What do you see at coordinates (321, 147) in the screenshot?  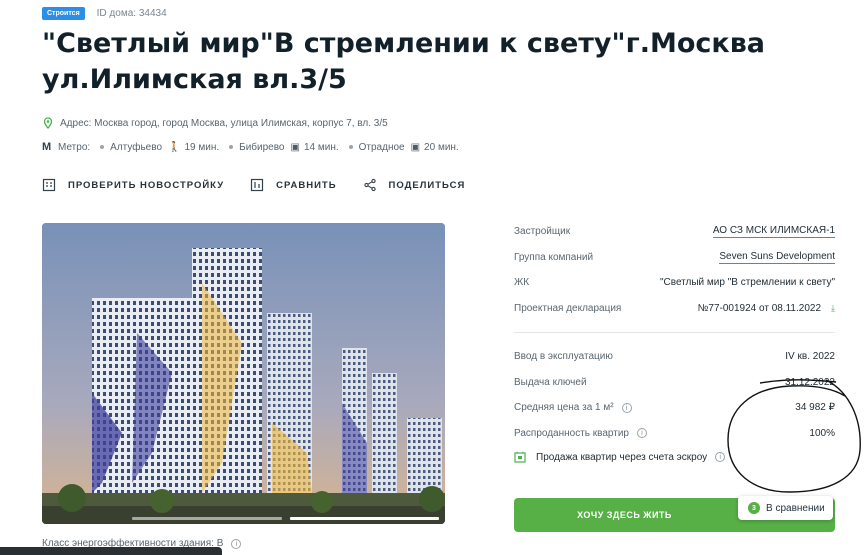 I see `station-time: 14 мин.` at bounding box center [321, 147].